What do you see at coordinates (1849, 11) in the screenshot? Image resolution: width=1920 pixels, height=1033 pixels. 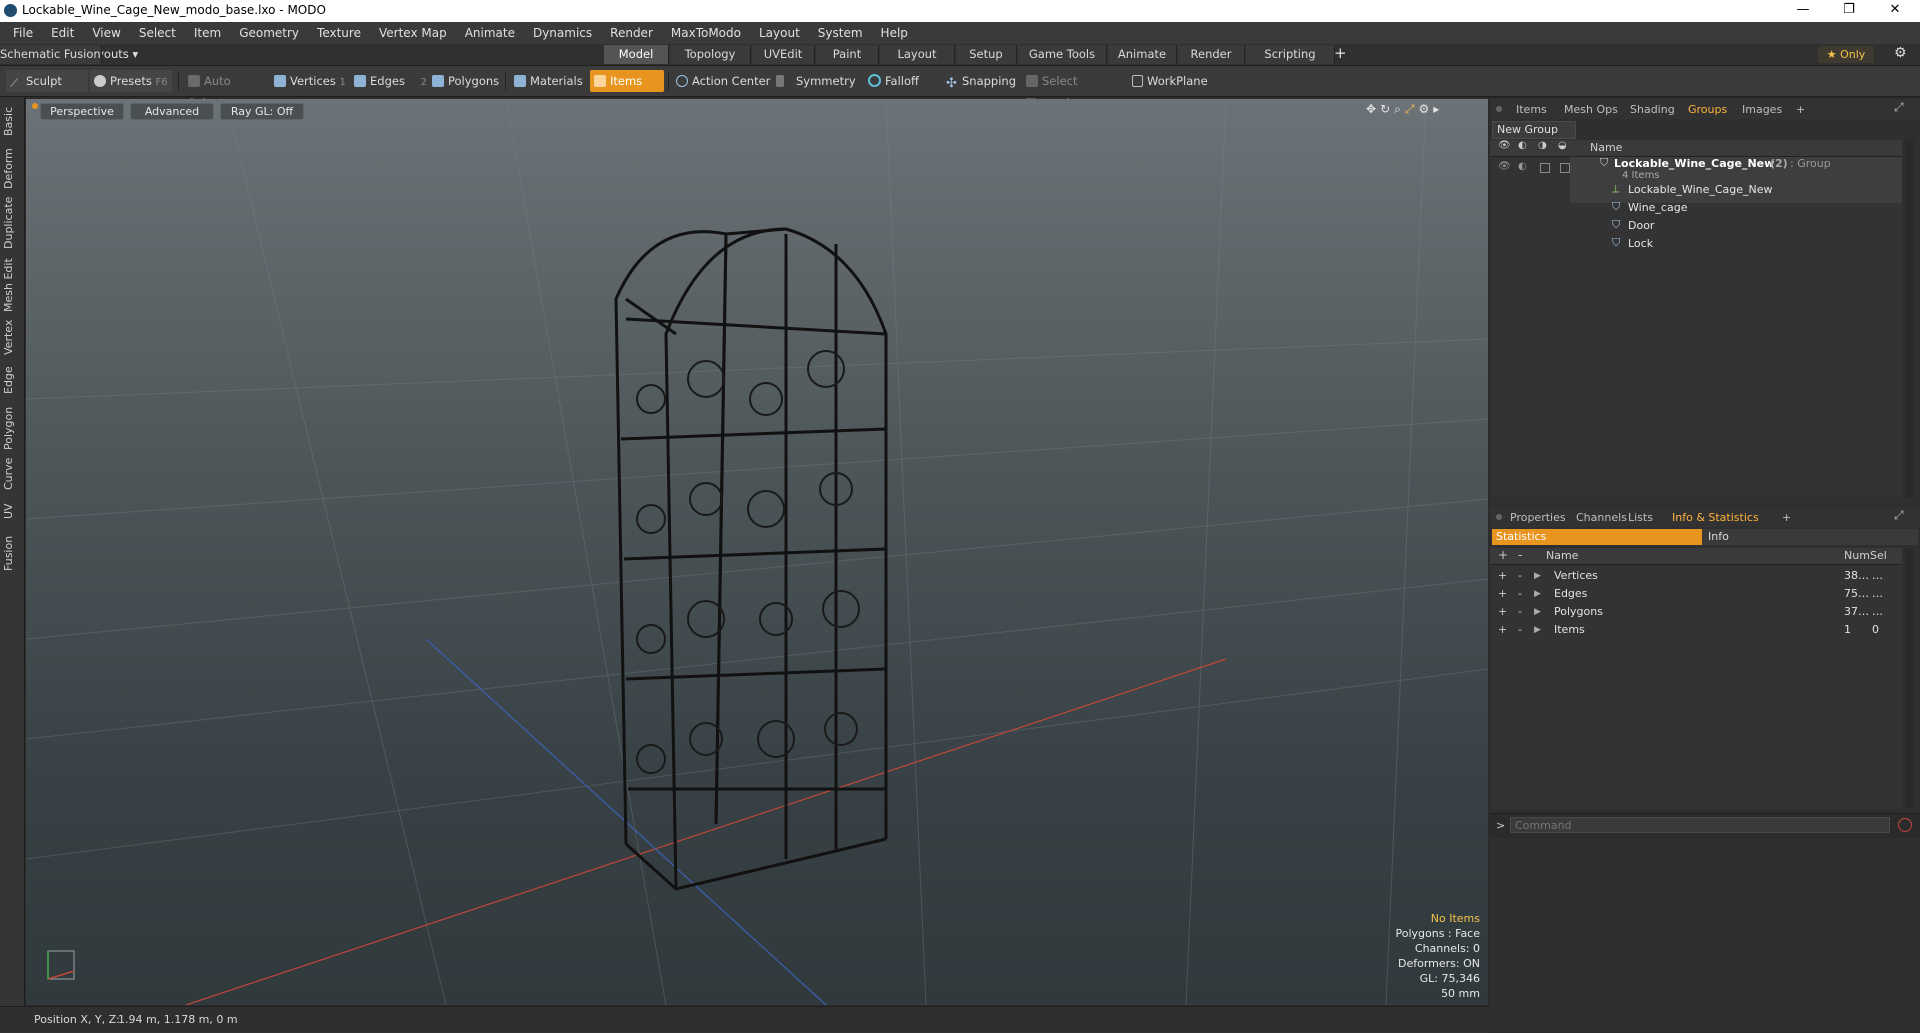 I see `maximize-button: ❐` at bounding box center [1849, 11].